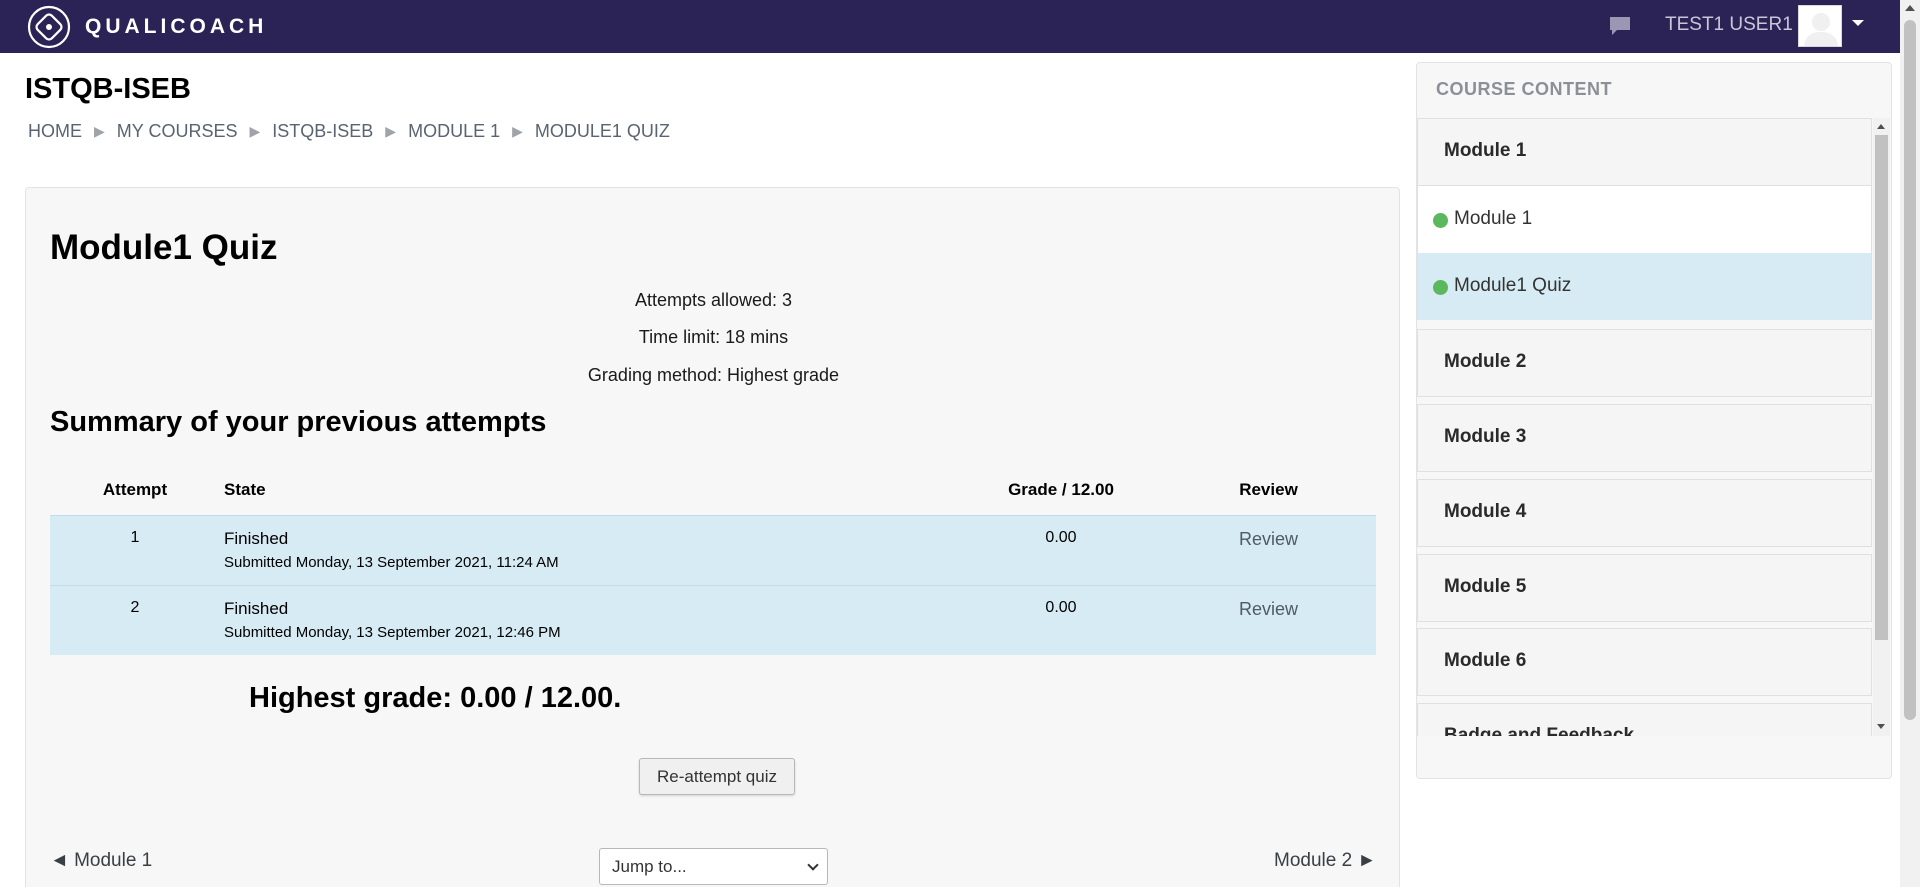  I want to click on highest-grade-text: Highest grade: 0.00 / 12.00., so click(435, 698).